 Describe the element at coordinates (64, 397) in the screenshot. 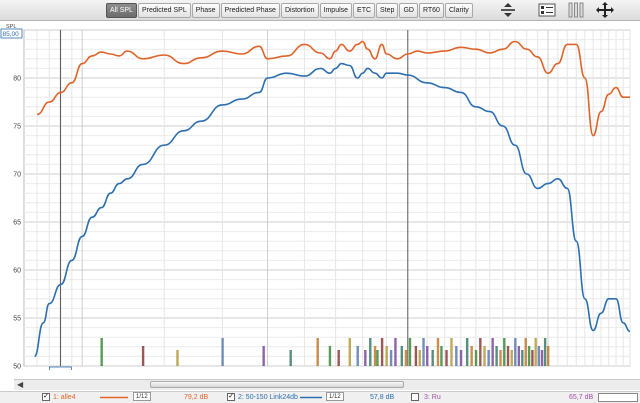

I see `legend-1-label: 1: alle4` at that location.